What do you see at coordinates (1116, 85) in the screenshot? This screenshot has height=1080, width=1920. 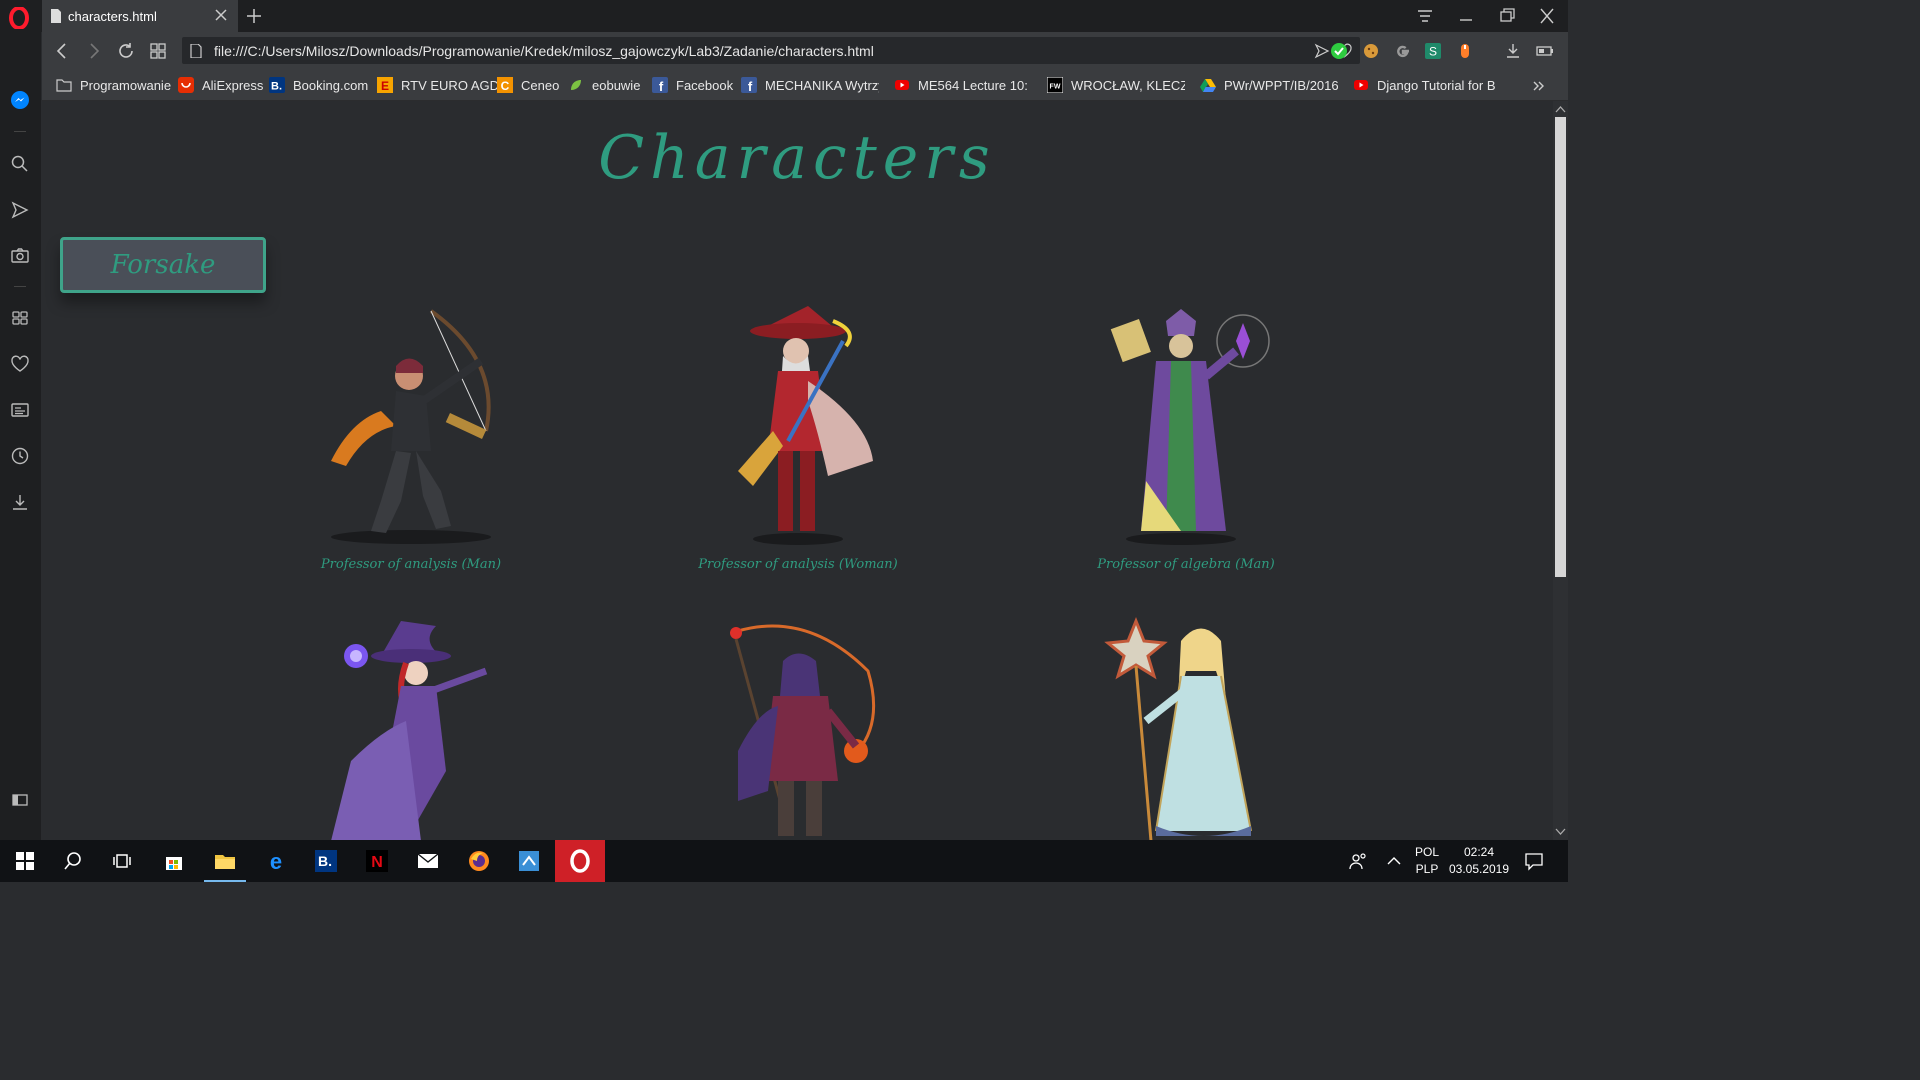 I see `bookmark-wroclaw: FW WROCŁAW, KLECZKÓ` at bounding box center [1116, 85].